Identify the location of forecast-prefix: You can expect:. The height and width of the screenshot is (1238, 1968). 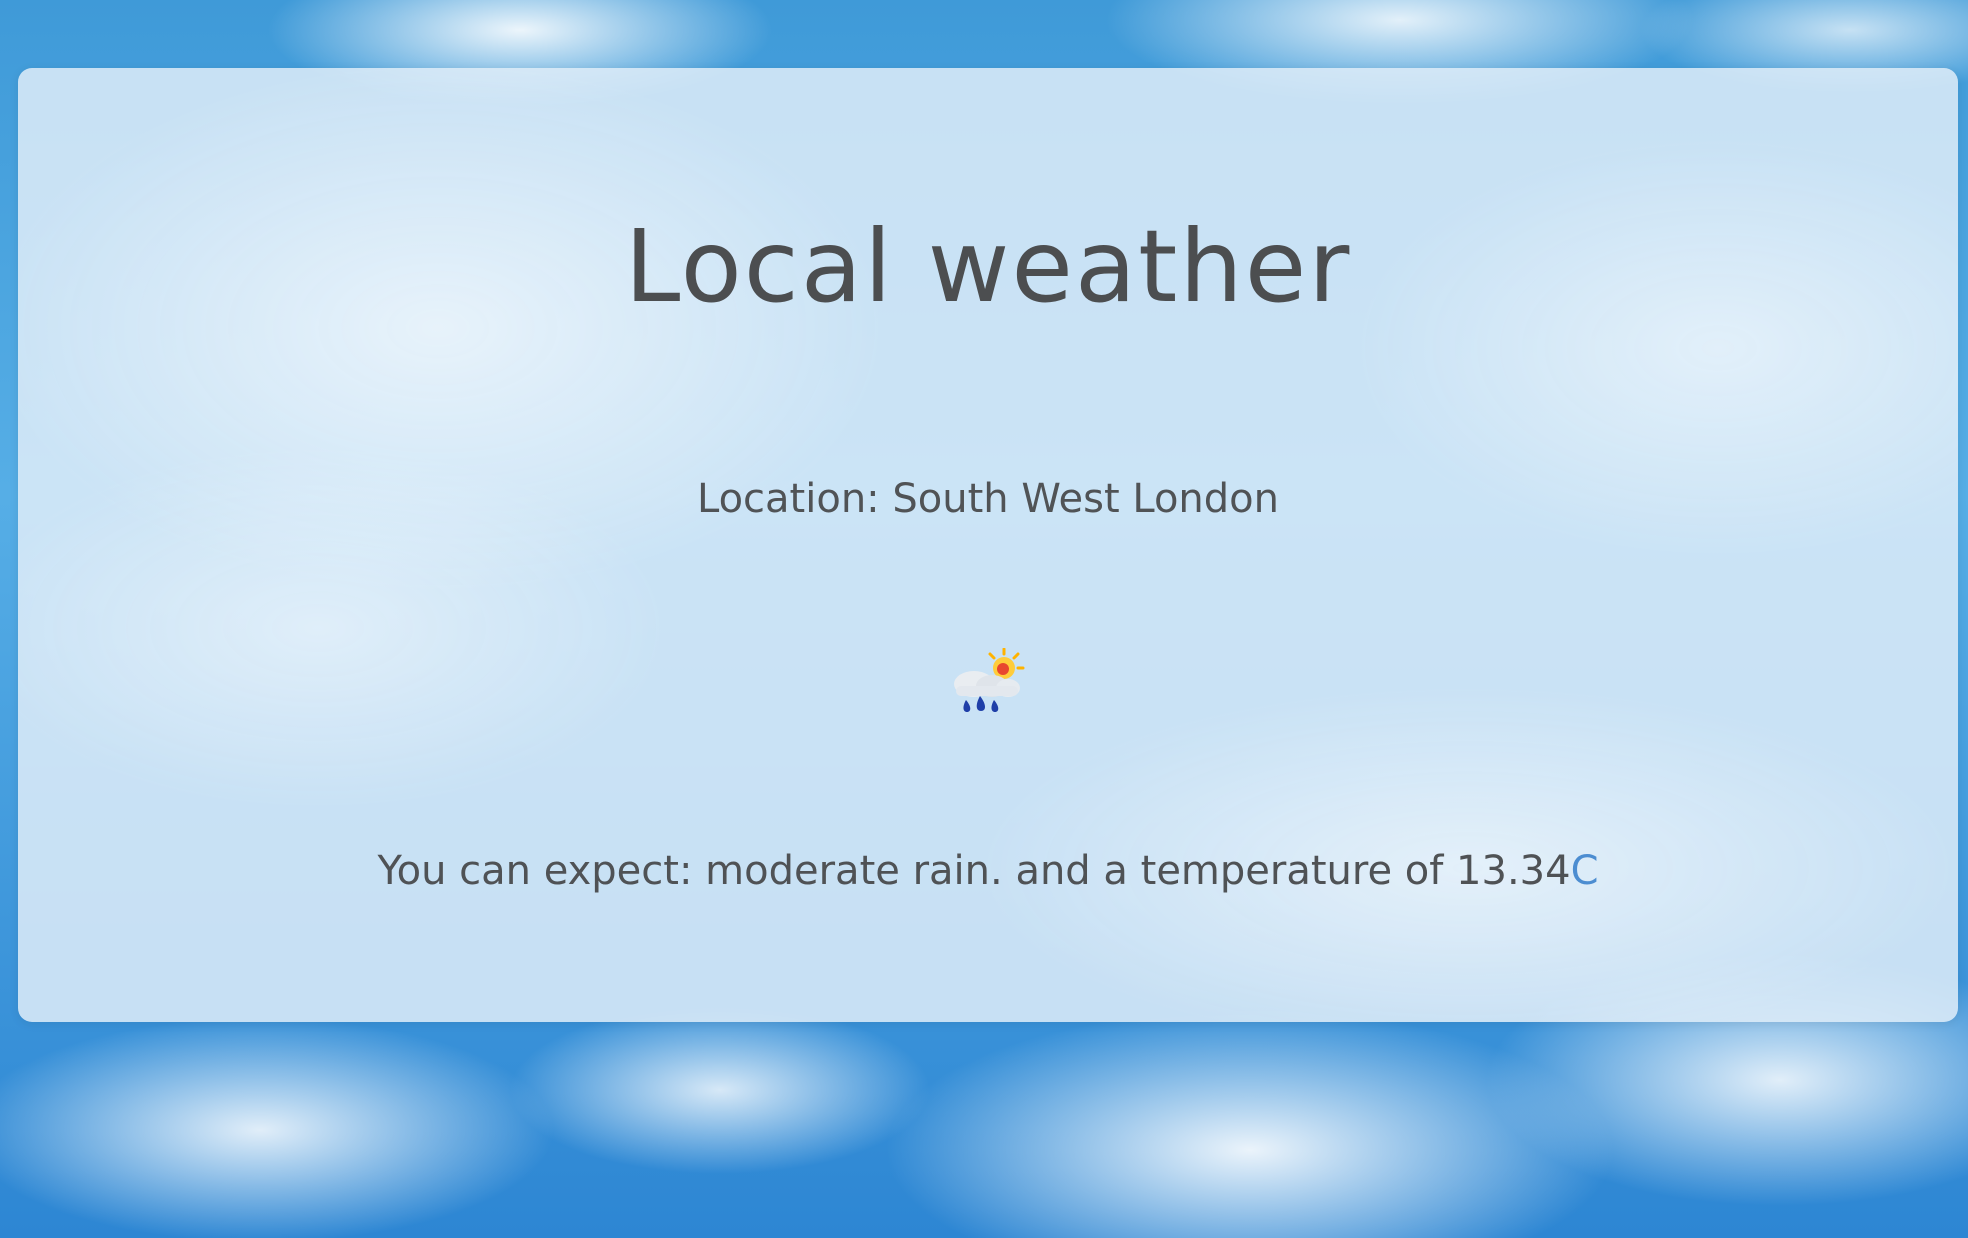
(535, 871).